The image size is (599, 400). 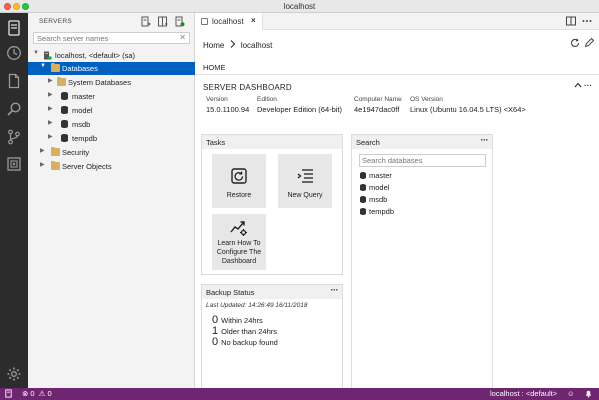 What do you see at coordinates (14, 28) in the screenshot?
I see `servers-icon` at bounding box center [14, 28].